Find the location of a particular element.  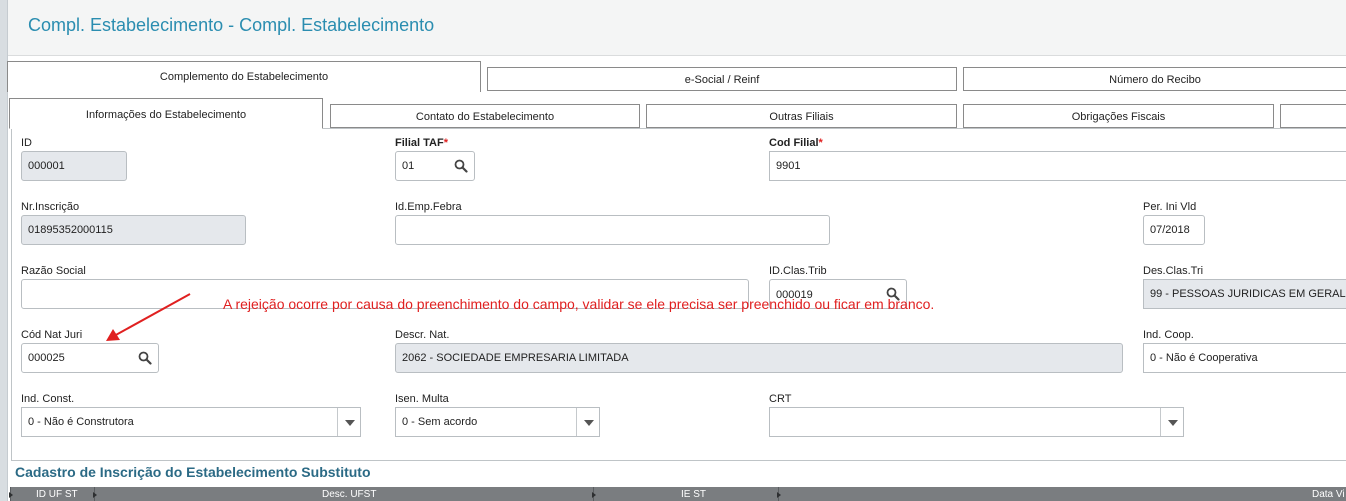

ind-coop-select: 0 - Não é Cooperativa is located at coordinates (1244, 358).